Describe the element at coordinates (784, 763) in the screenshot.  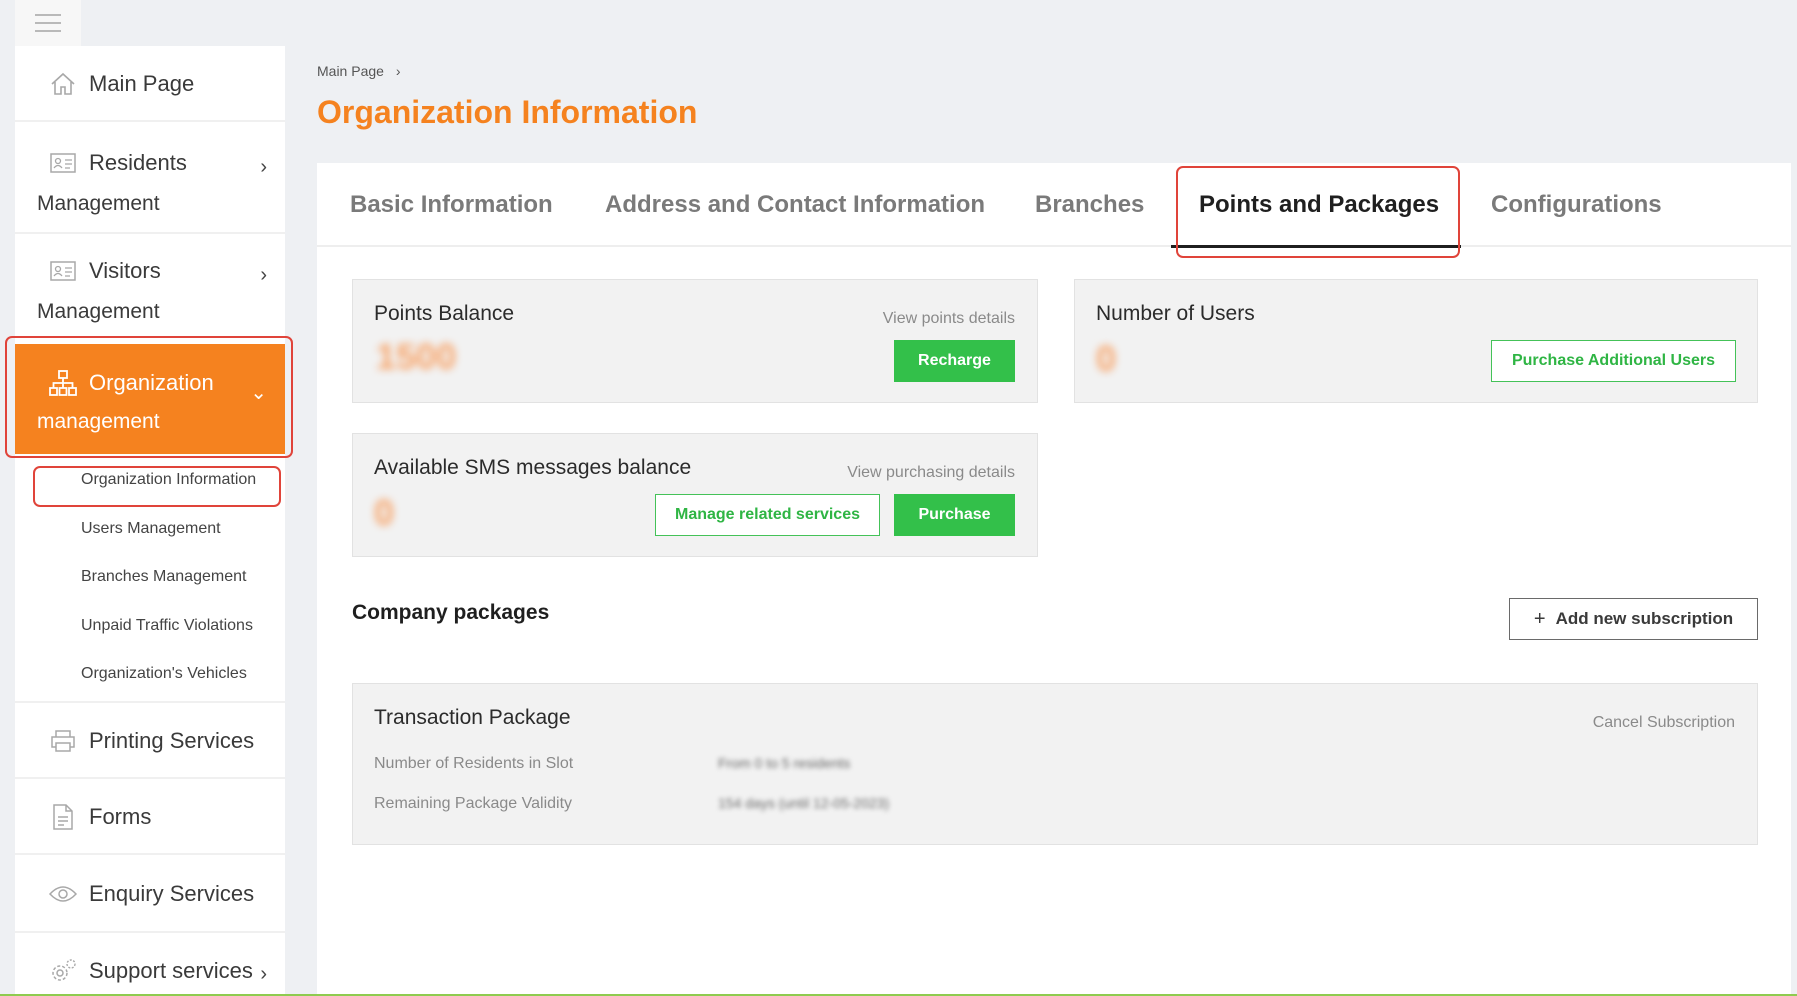
I see `package-row-value: From 0 to 5 residents` at that location.